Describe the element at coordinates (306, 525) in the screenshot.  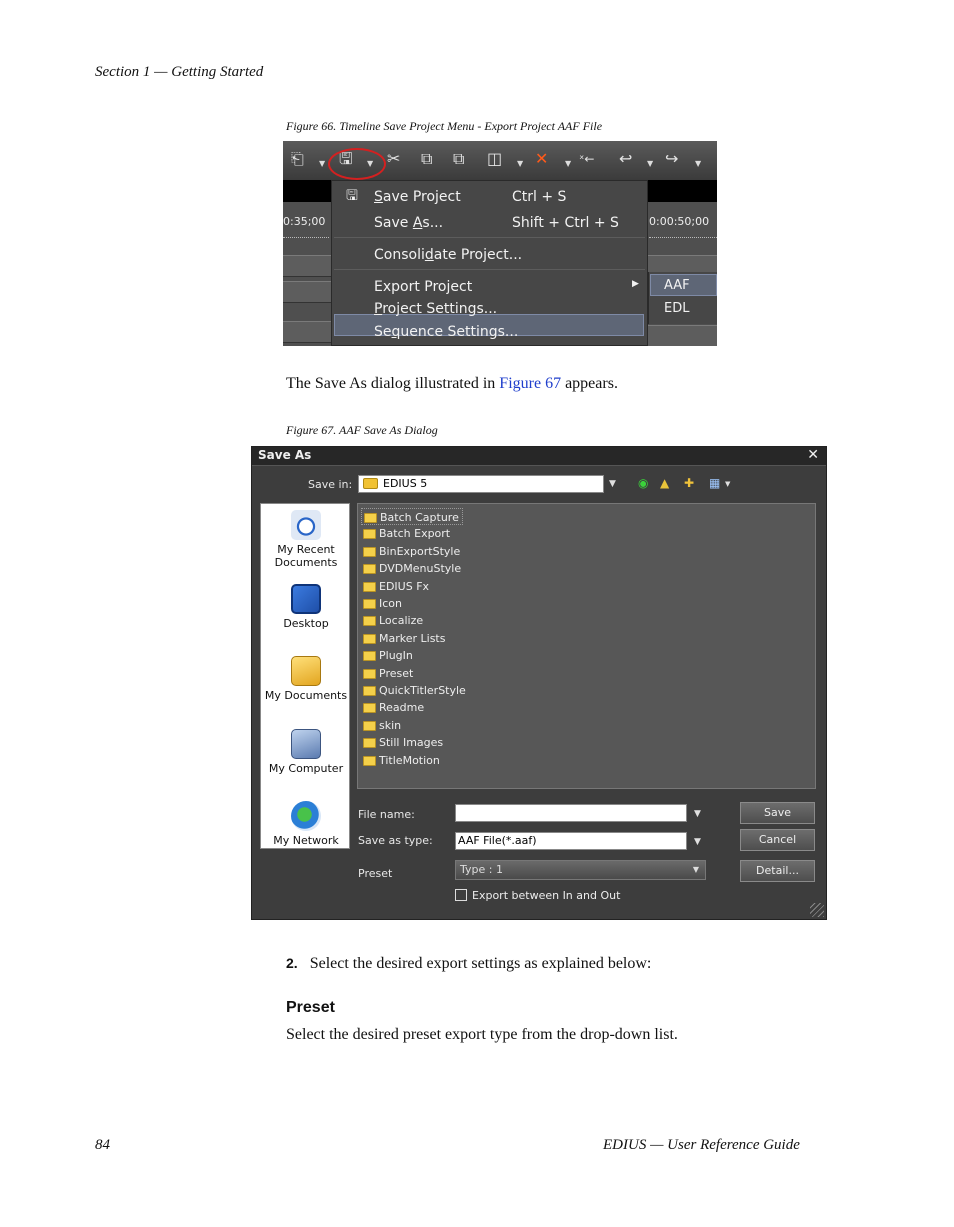
I see `recent-documents-icon` at that location.